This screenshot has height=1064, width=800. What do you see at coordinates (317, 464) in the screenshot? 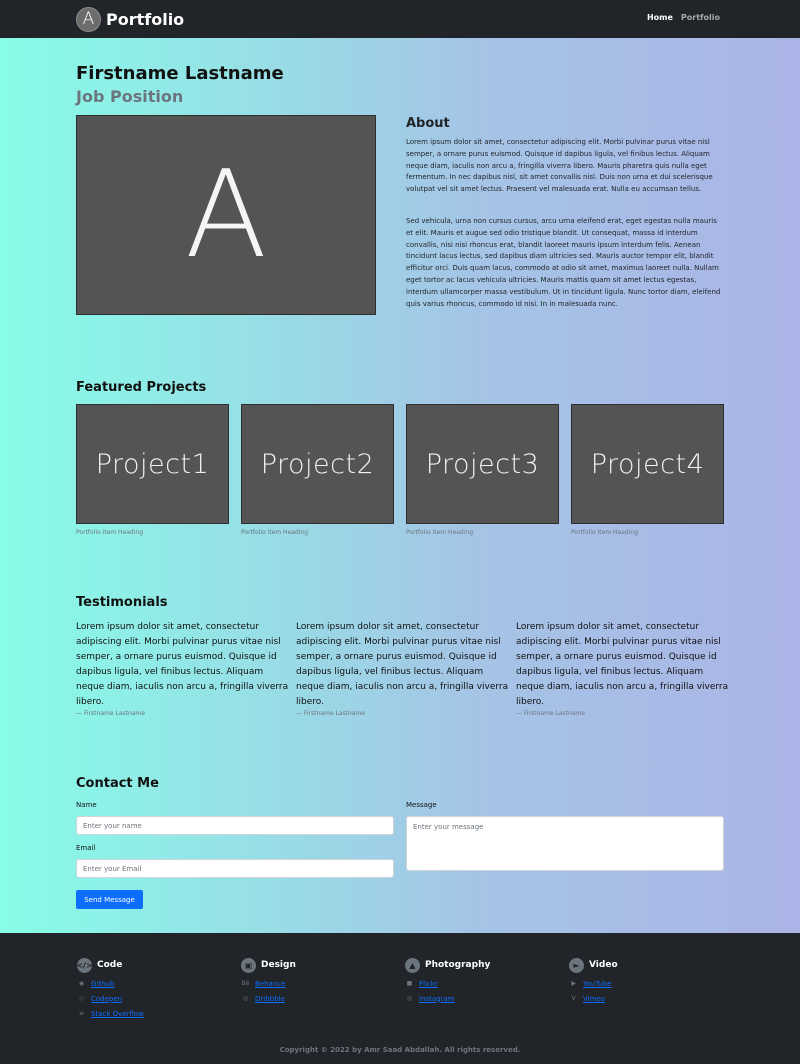
I see `project-card: Project2` at bounding box center [317, 464].